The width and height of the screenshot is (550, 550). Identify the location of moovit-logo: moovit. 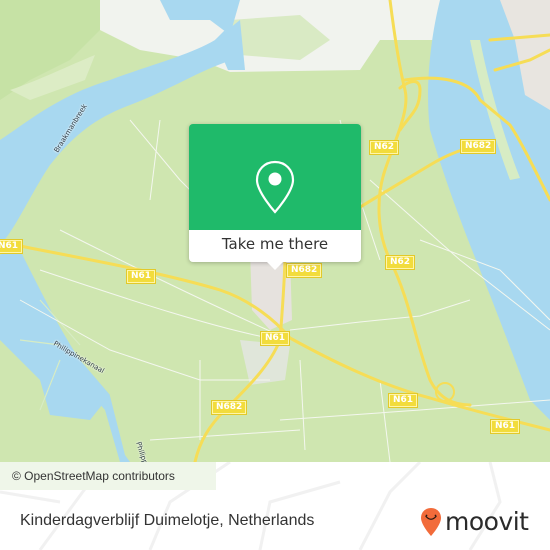
(474, 522).